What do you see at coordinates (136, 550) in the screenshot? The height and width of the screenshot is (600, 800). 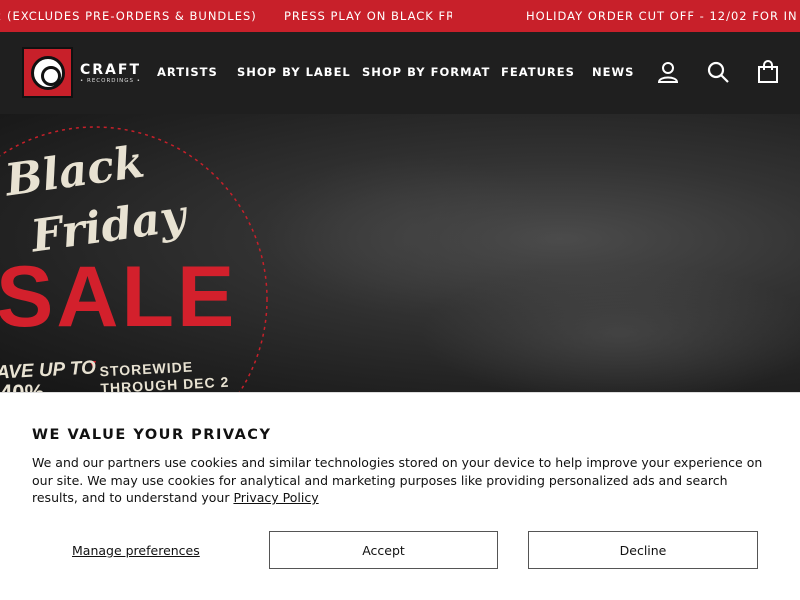 I see `manage-preferences-link: Manage preferences` at bounding box center [136, 550].